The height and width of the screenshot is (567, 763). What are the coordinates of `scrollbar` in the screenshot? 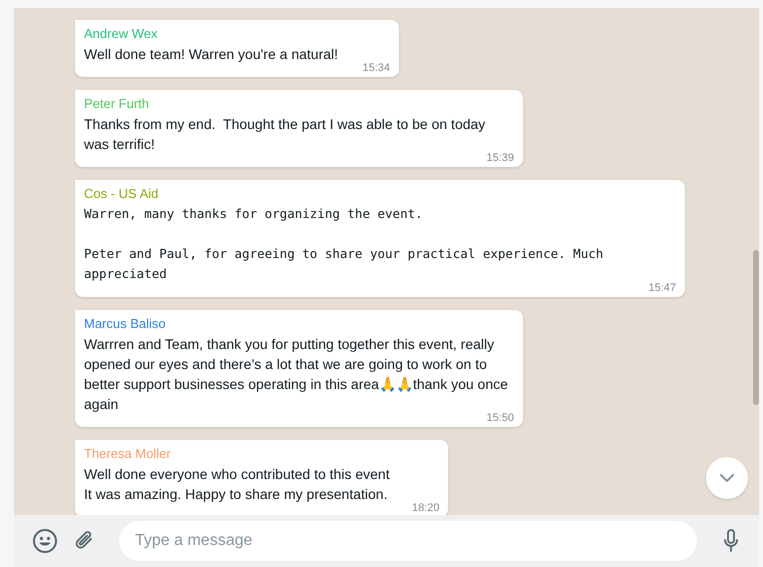 It's located at (756, 327).